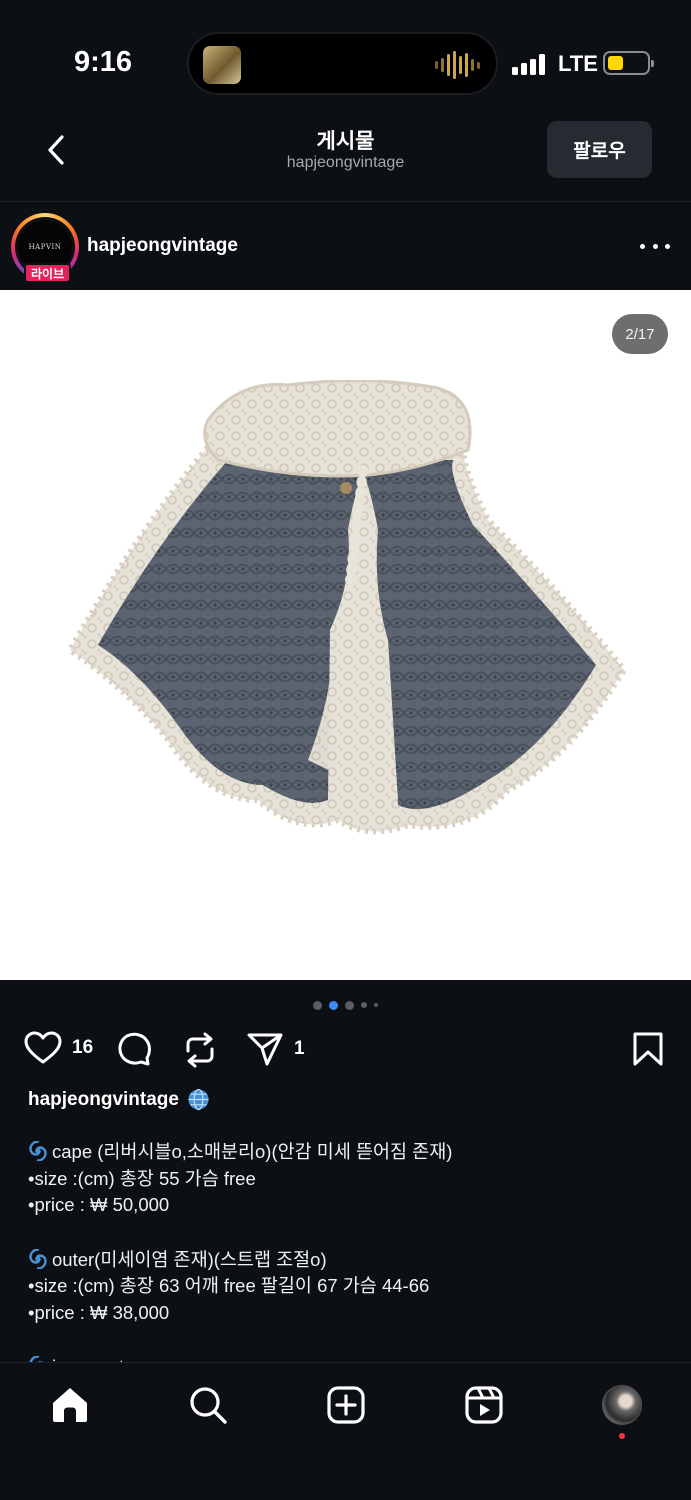  What do you see at coordinates (578, 63) in the screenshot?
I see `network-type: LTE` at bounding box center [578, 63].